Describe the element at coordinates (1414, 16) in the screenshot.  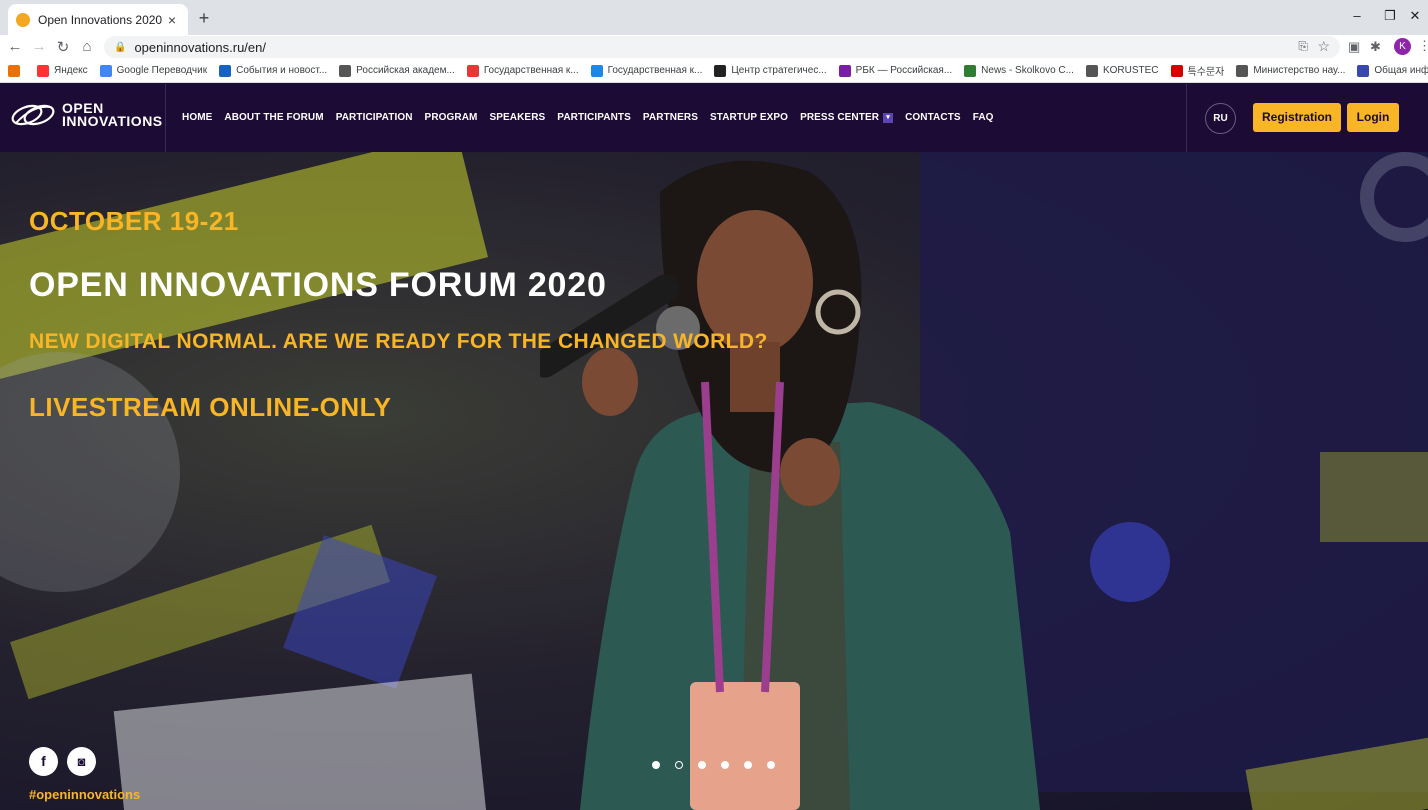
I see `window-close-button: ✕` at that location.